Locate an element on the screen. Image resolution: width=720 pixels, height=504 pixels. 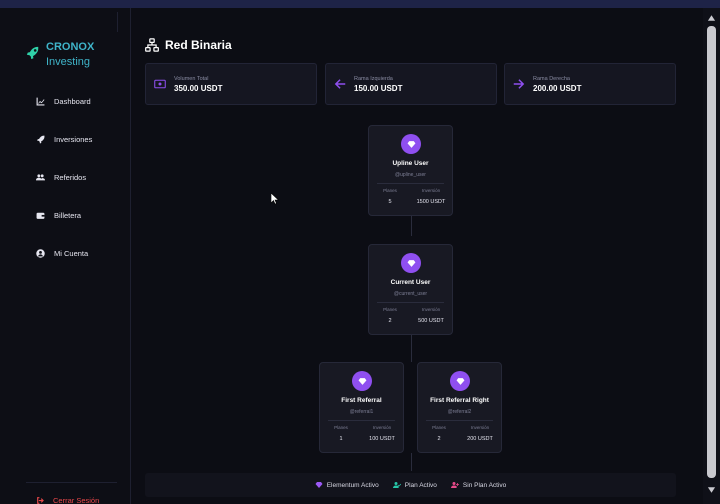
node-inversion-value: 100 USDT is located at coordinates (382, 439).